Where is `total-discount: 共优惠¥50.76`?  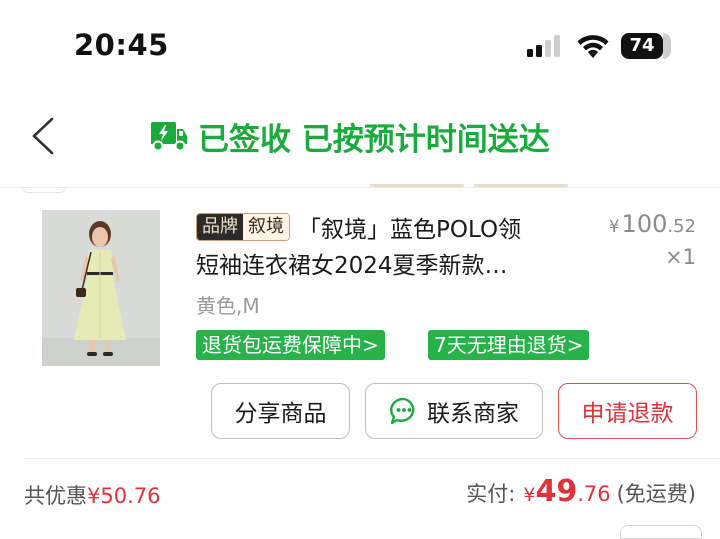 total-discount: 共优惠¥50.76 is located at coordinates (92, 495).